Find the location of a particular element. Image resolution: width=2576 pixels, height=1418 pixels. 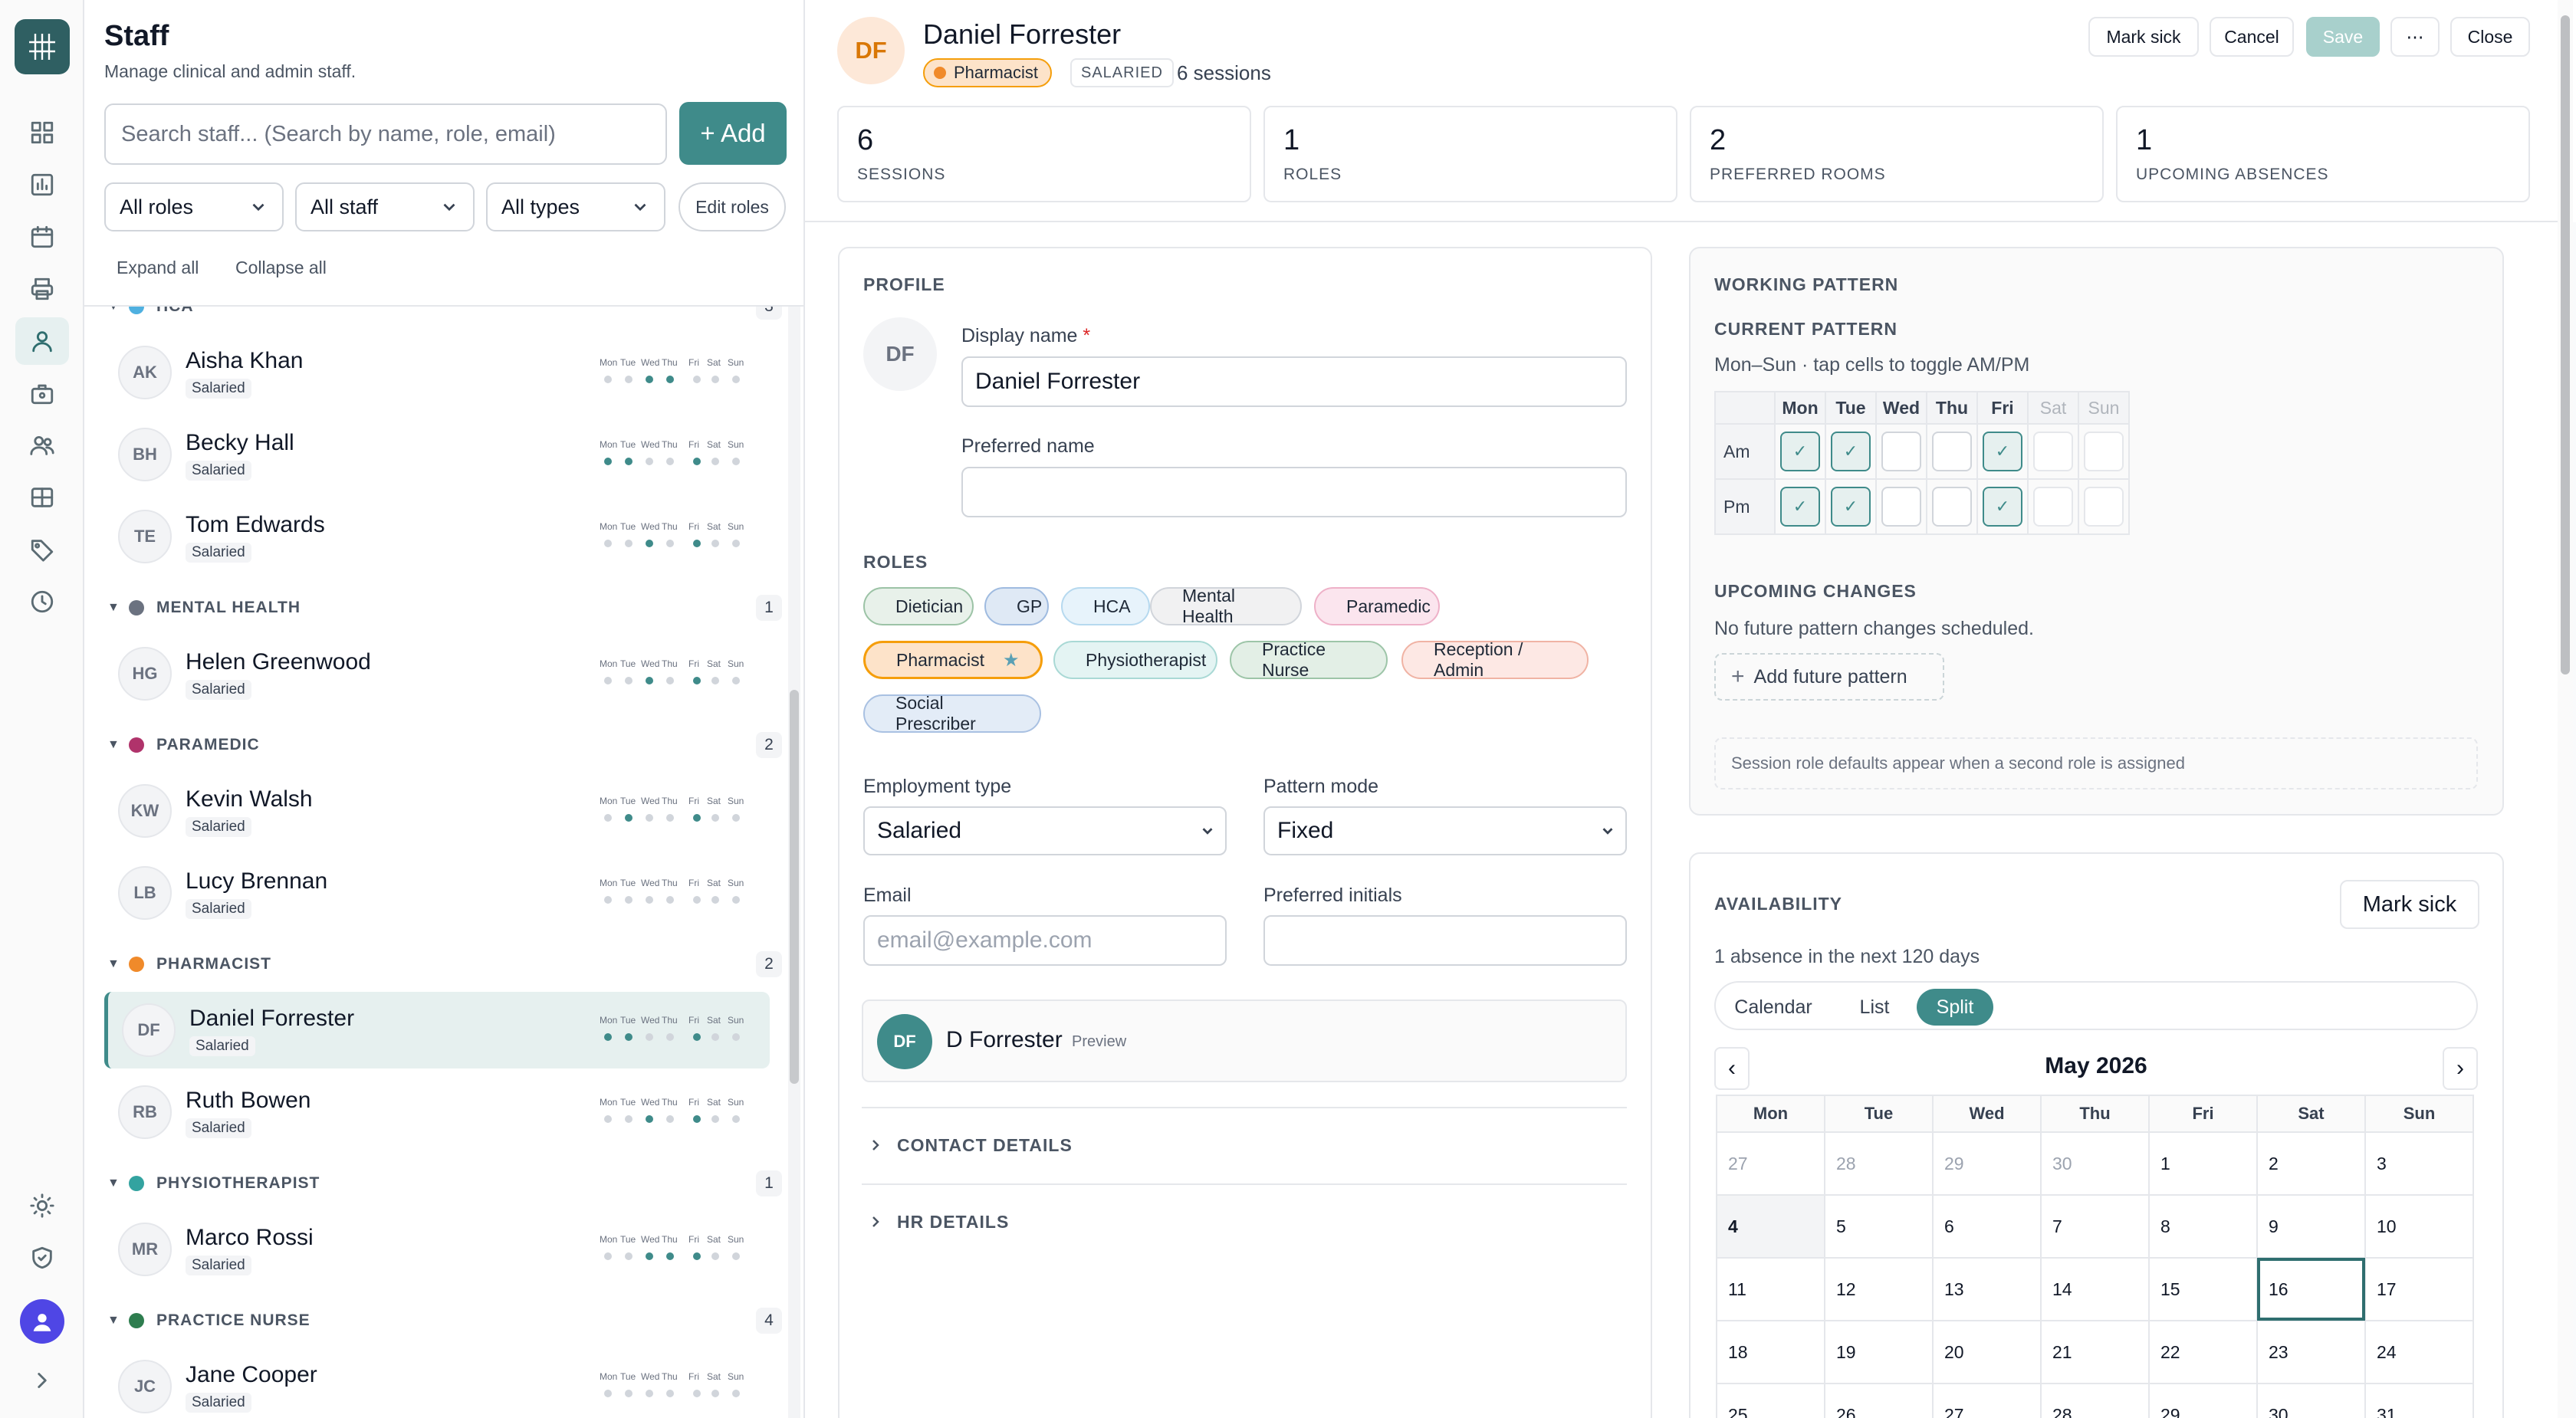

preferred-initials-field is located at coordinates (1445, 941).